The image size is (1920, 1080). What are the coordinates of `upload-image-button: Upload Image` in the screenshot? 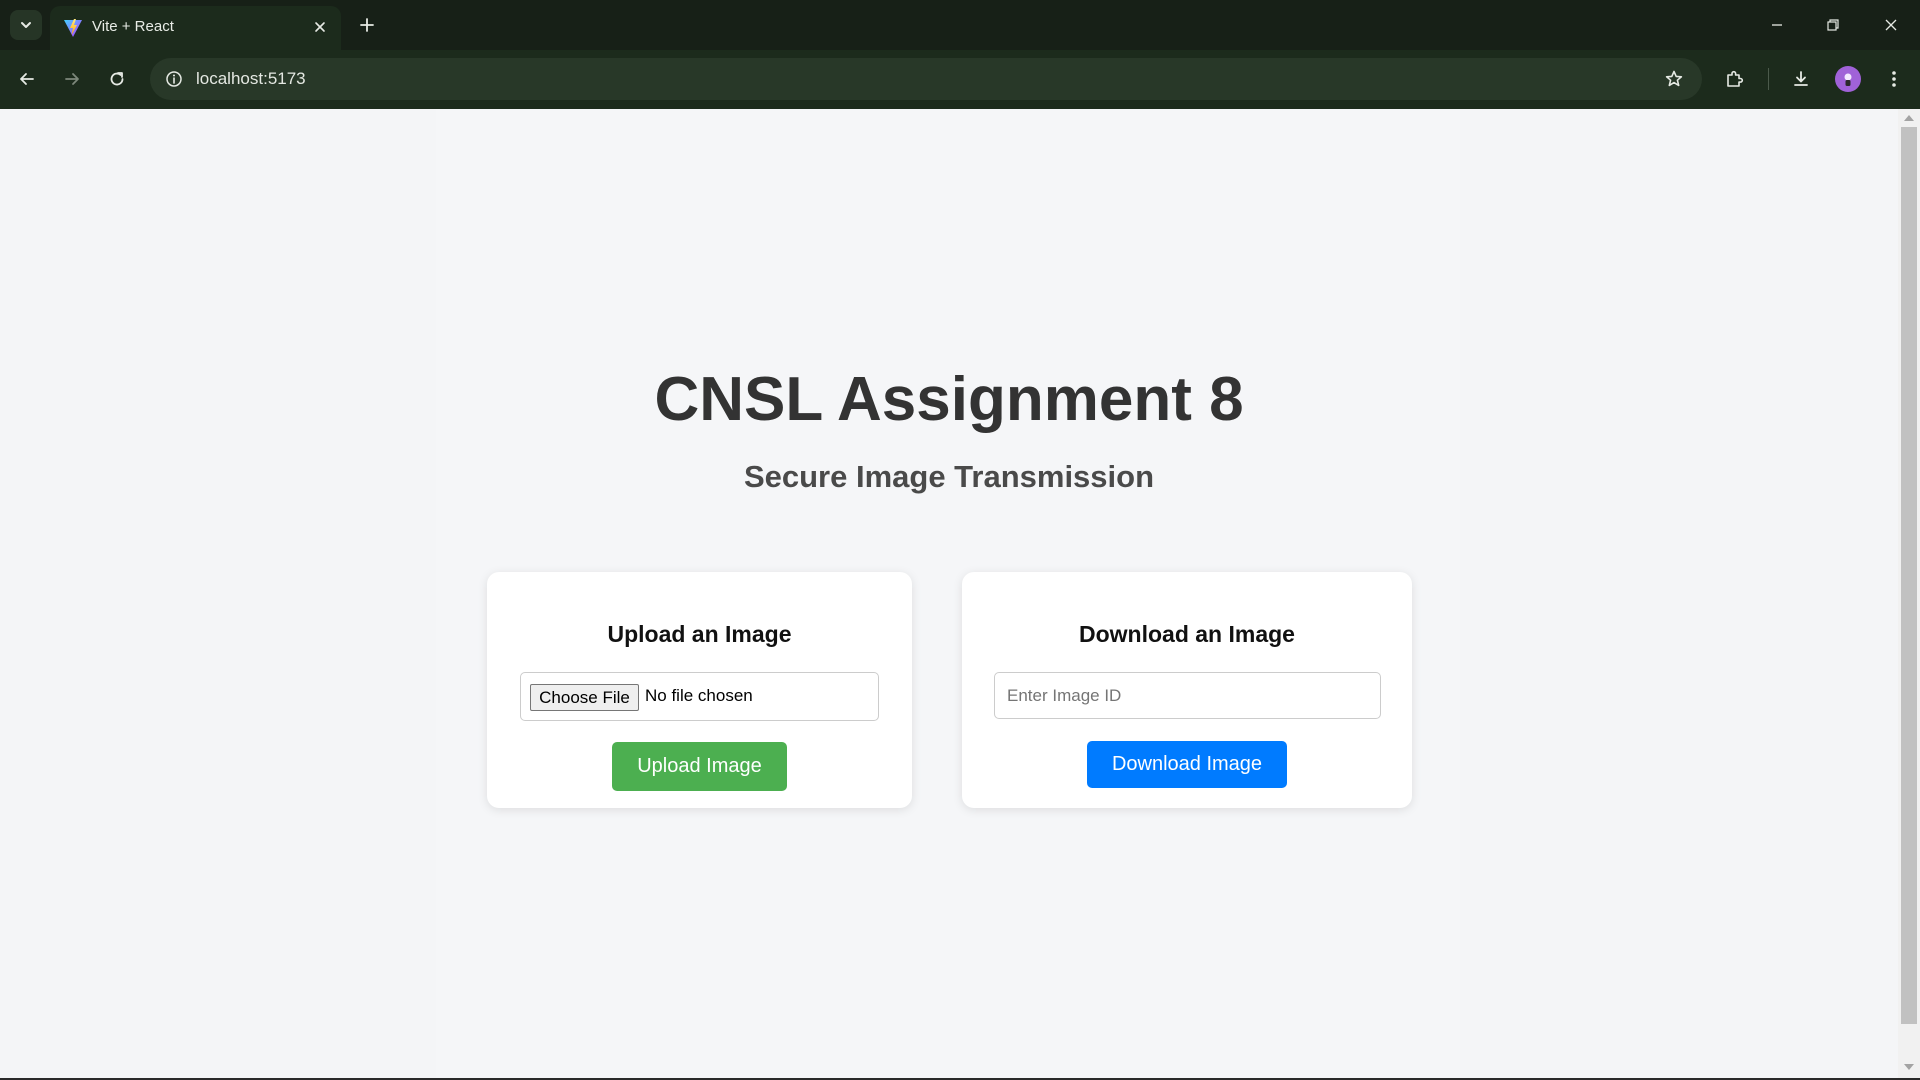 It's located at (699, 766).